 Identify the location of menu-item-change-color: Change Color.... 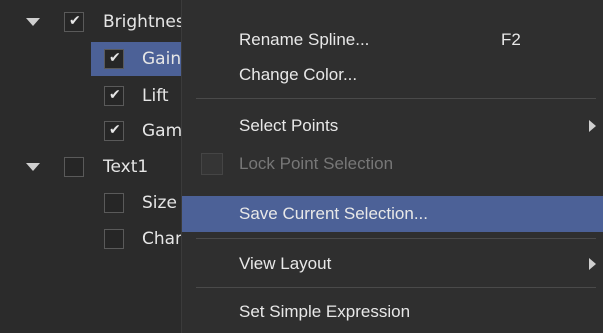
(392, 75).